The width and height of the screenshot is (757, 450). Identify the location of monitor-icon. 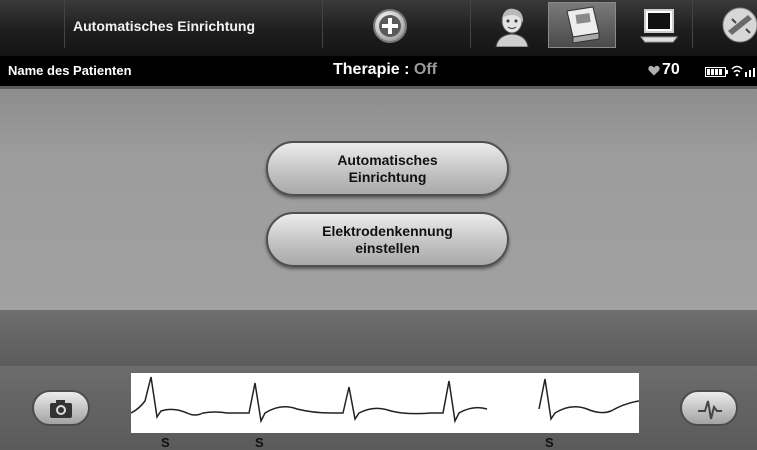
(659, 26).